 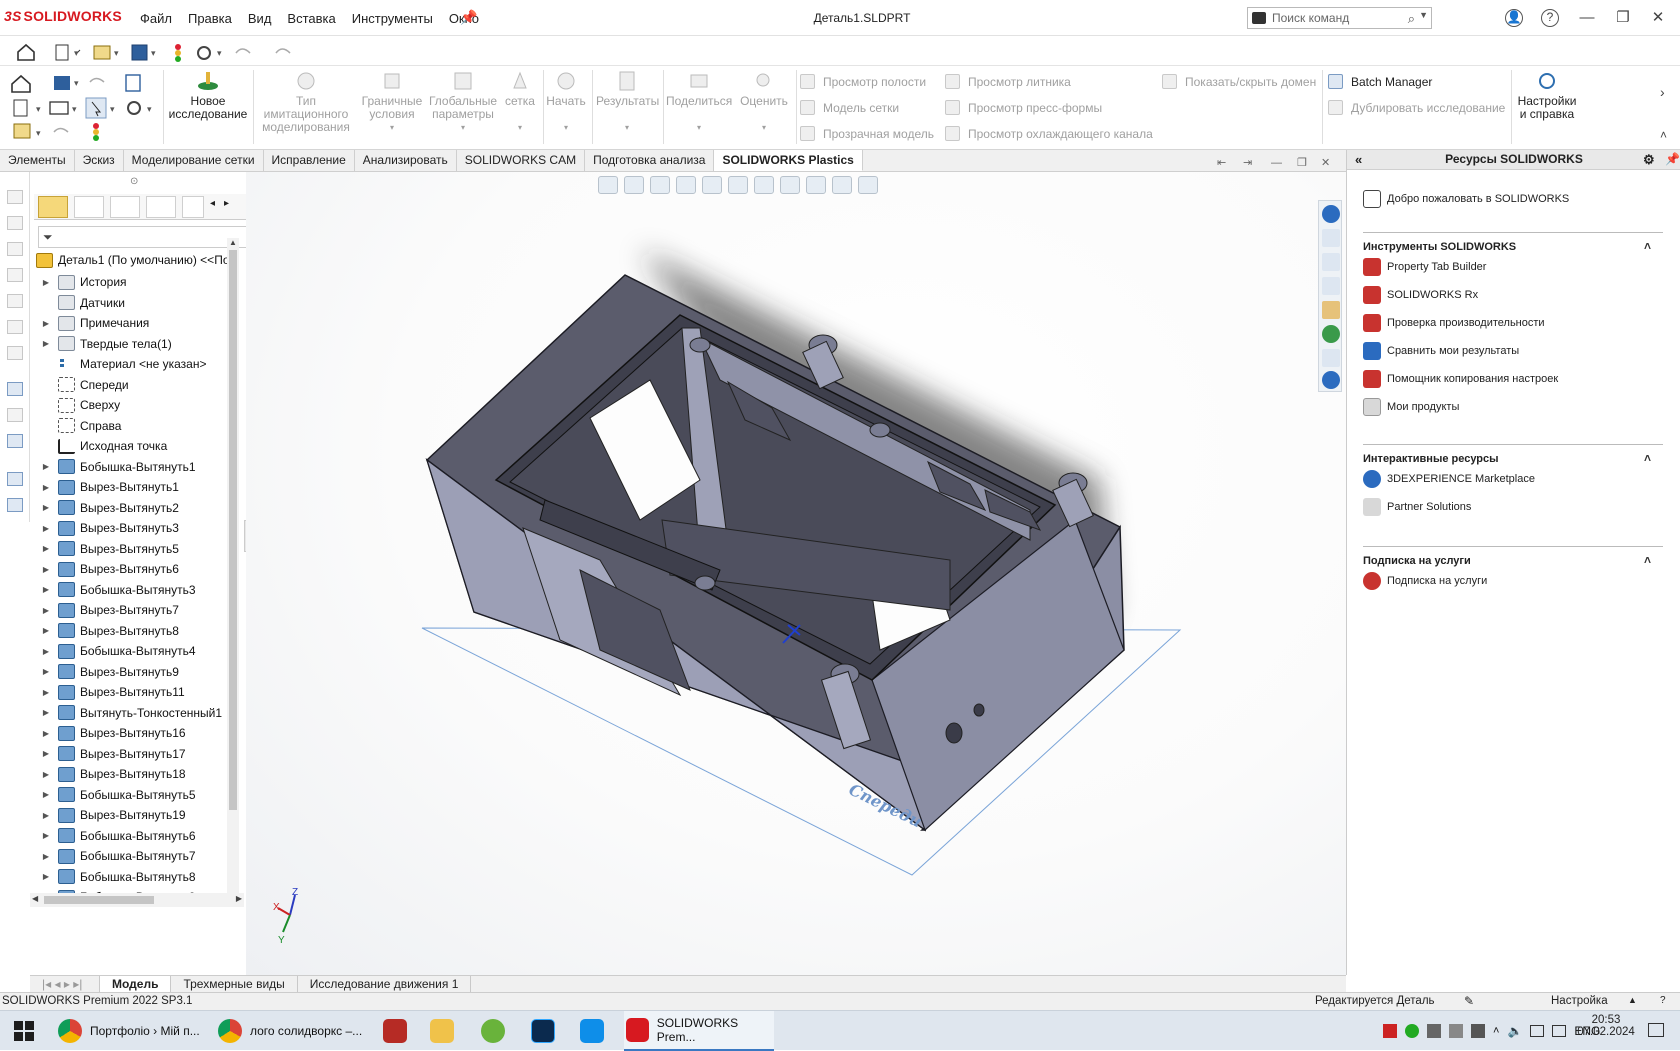 I want to click on tree-item: ▶ Вырез-Вытянуть16, so click(x=139, y=733).